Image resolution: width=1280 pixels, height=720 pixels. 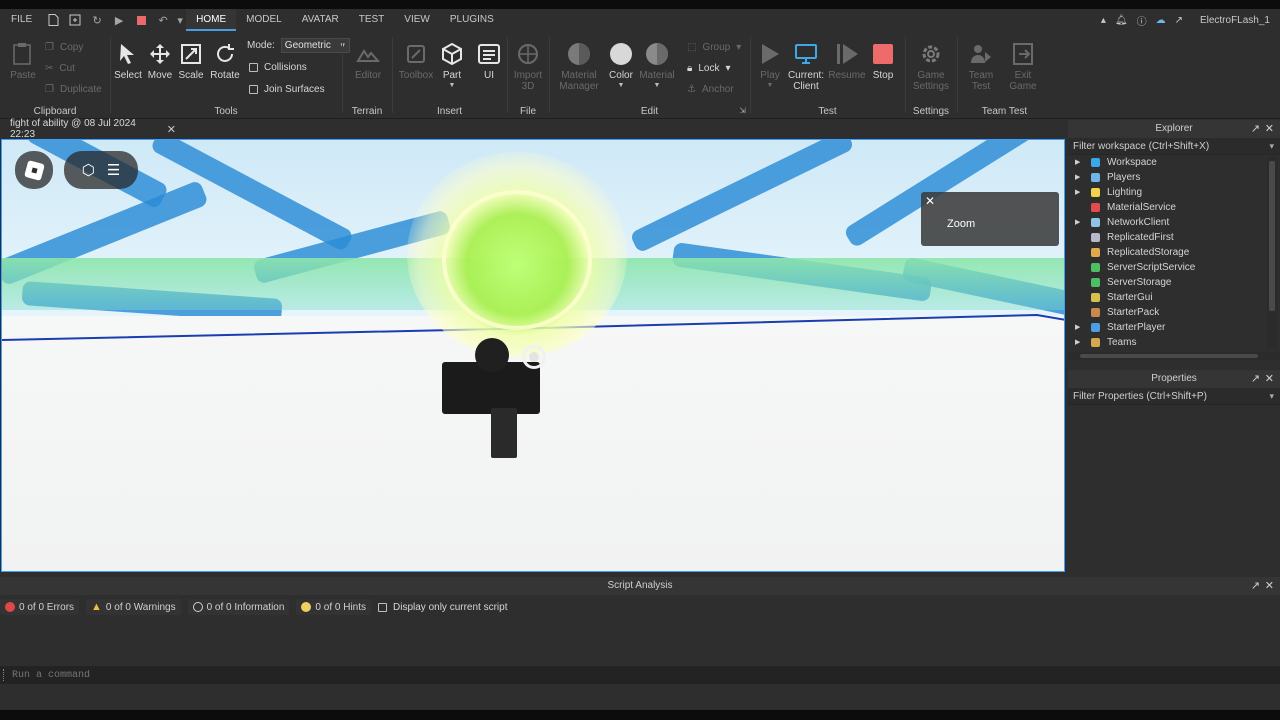 I want to click on explorer-item: ▶ Lighting, so click(x=1174, y=192).